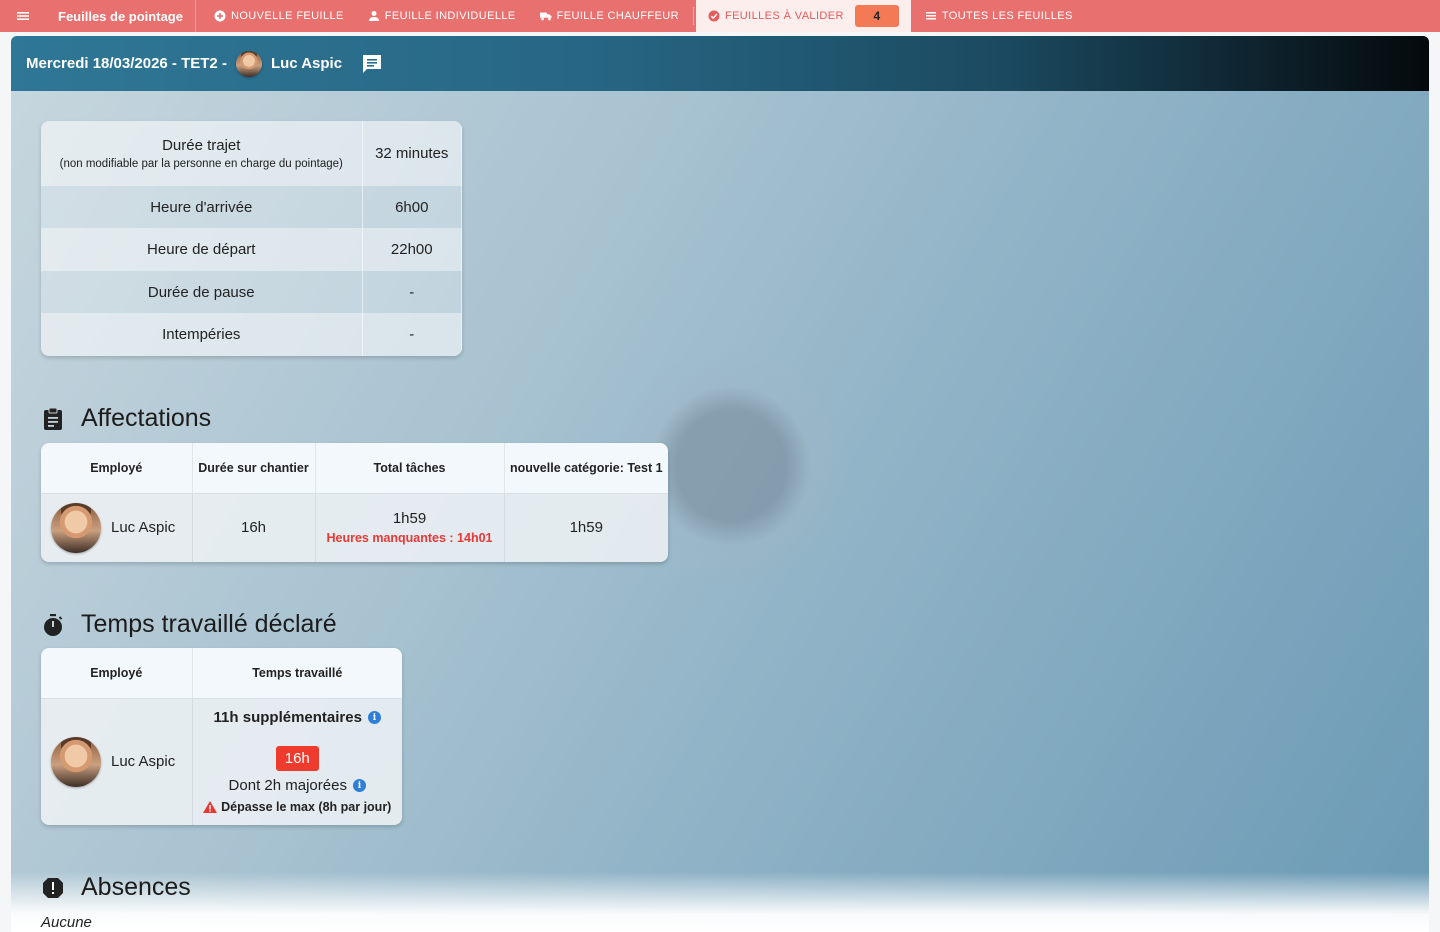 The image size is (1440, 932). I want to click on section-temps-travaille: Temps travaillé déclaré, so click(189, 624).